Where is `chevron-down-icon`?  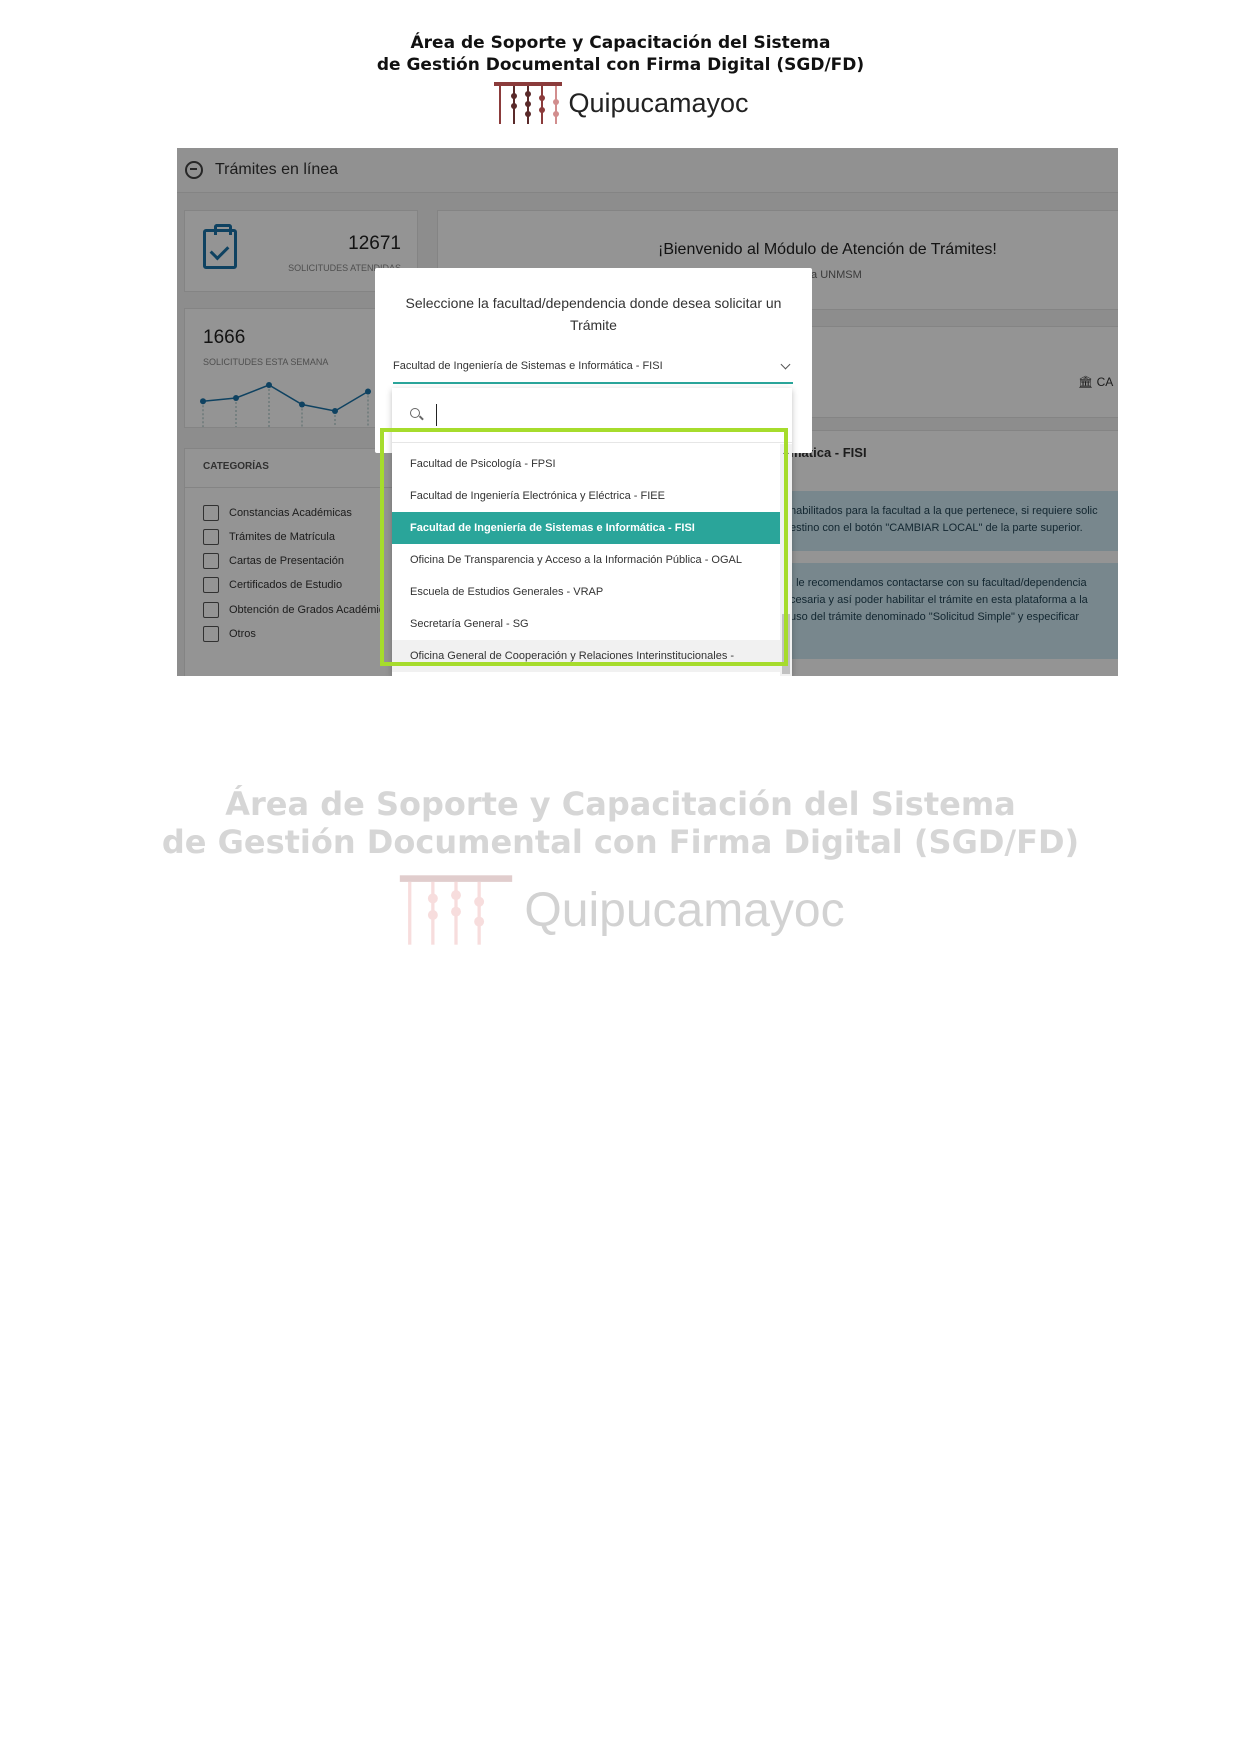
chevron-down-icon is located at coordinates (785, 364).